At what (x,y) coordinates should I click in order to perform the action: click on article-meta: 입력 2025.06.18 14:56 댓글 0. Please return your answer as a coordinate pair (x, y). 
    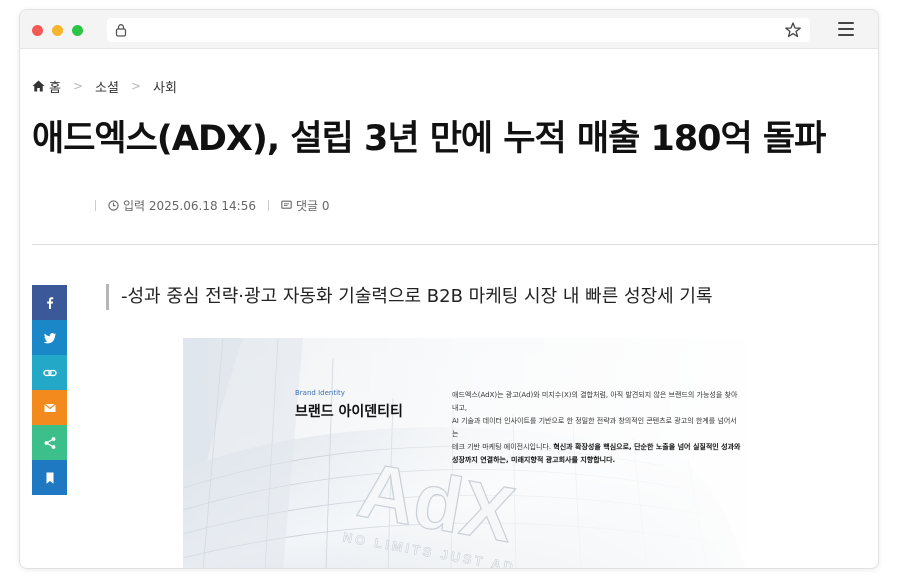
    Looking at the image, I should click on (212, 205).